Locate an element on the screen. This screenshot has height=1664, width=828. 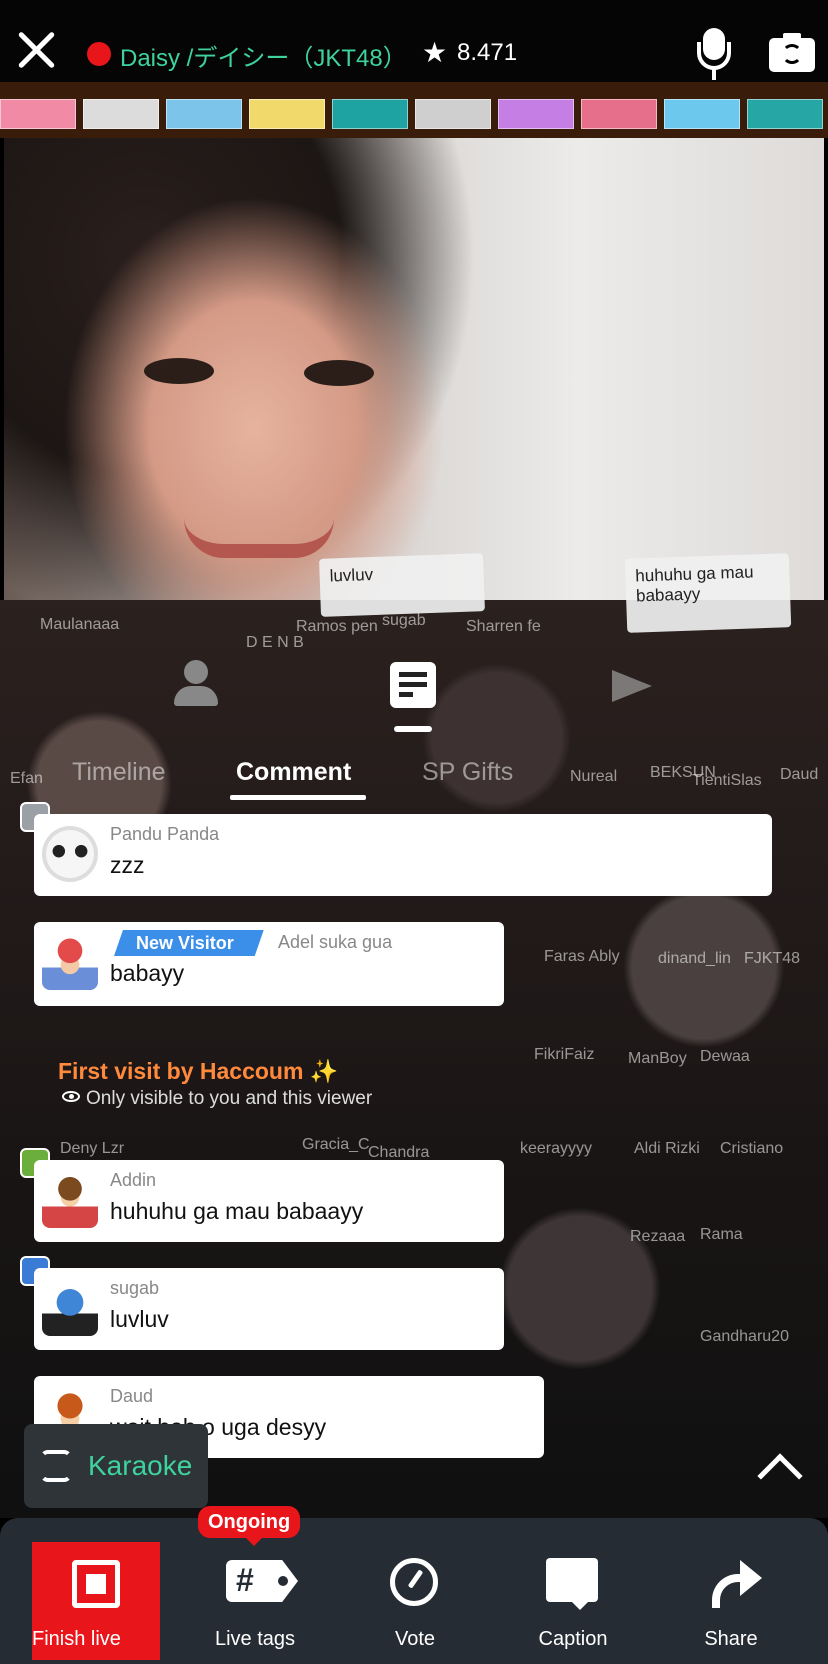
floating-comment-card: luvluv is located at coordinates (402, 585).